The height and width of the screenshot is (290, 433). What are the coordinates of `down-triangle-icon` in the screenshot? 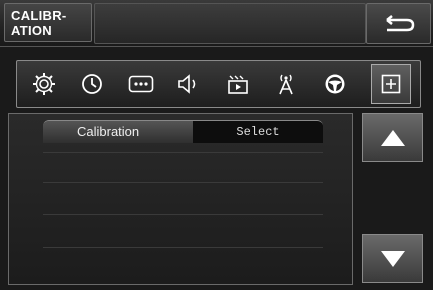 It's located at (392, 258).